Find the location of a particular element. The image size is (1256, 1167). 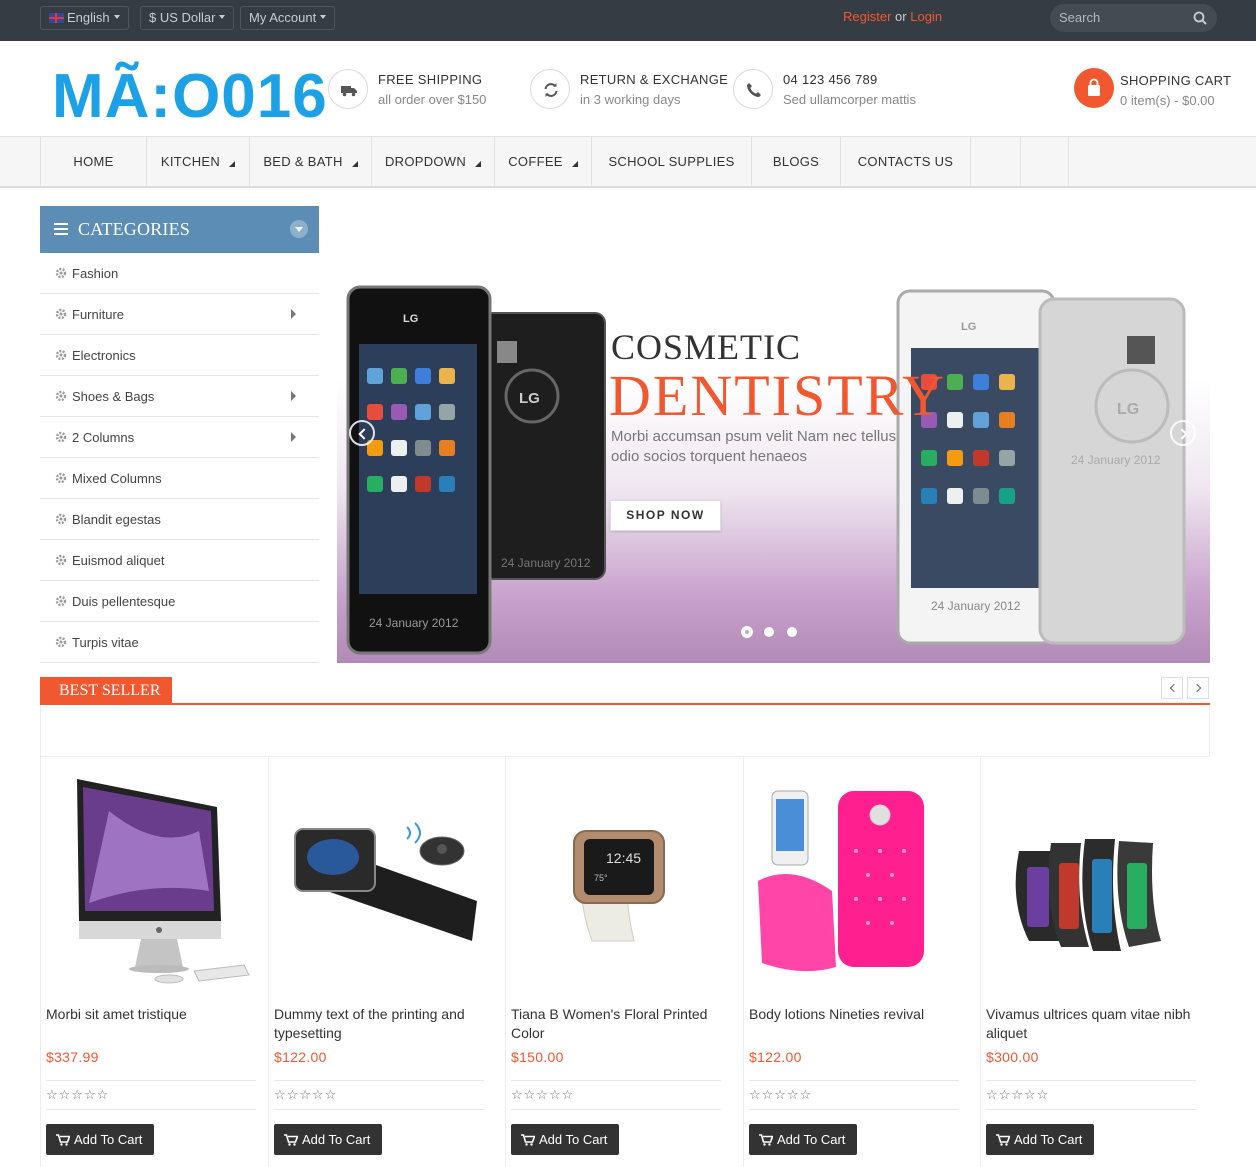

slide-headline: DENTISTRY is located at coordinates (777, 395).